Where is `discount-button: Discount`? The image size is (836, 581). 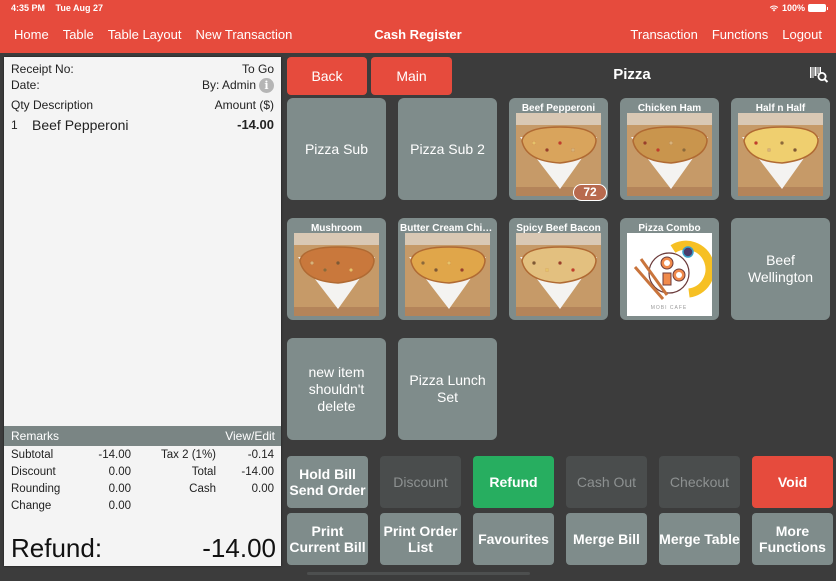
discount-button: Discount is located at coordinates (420, 482).